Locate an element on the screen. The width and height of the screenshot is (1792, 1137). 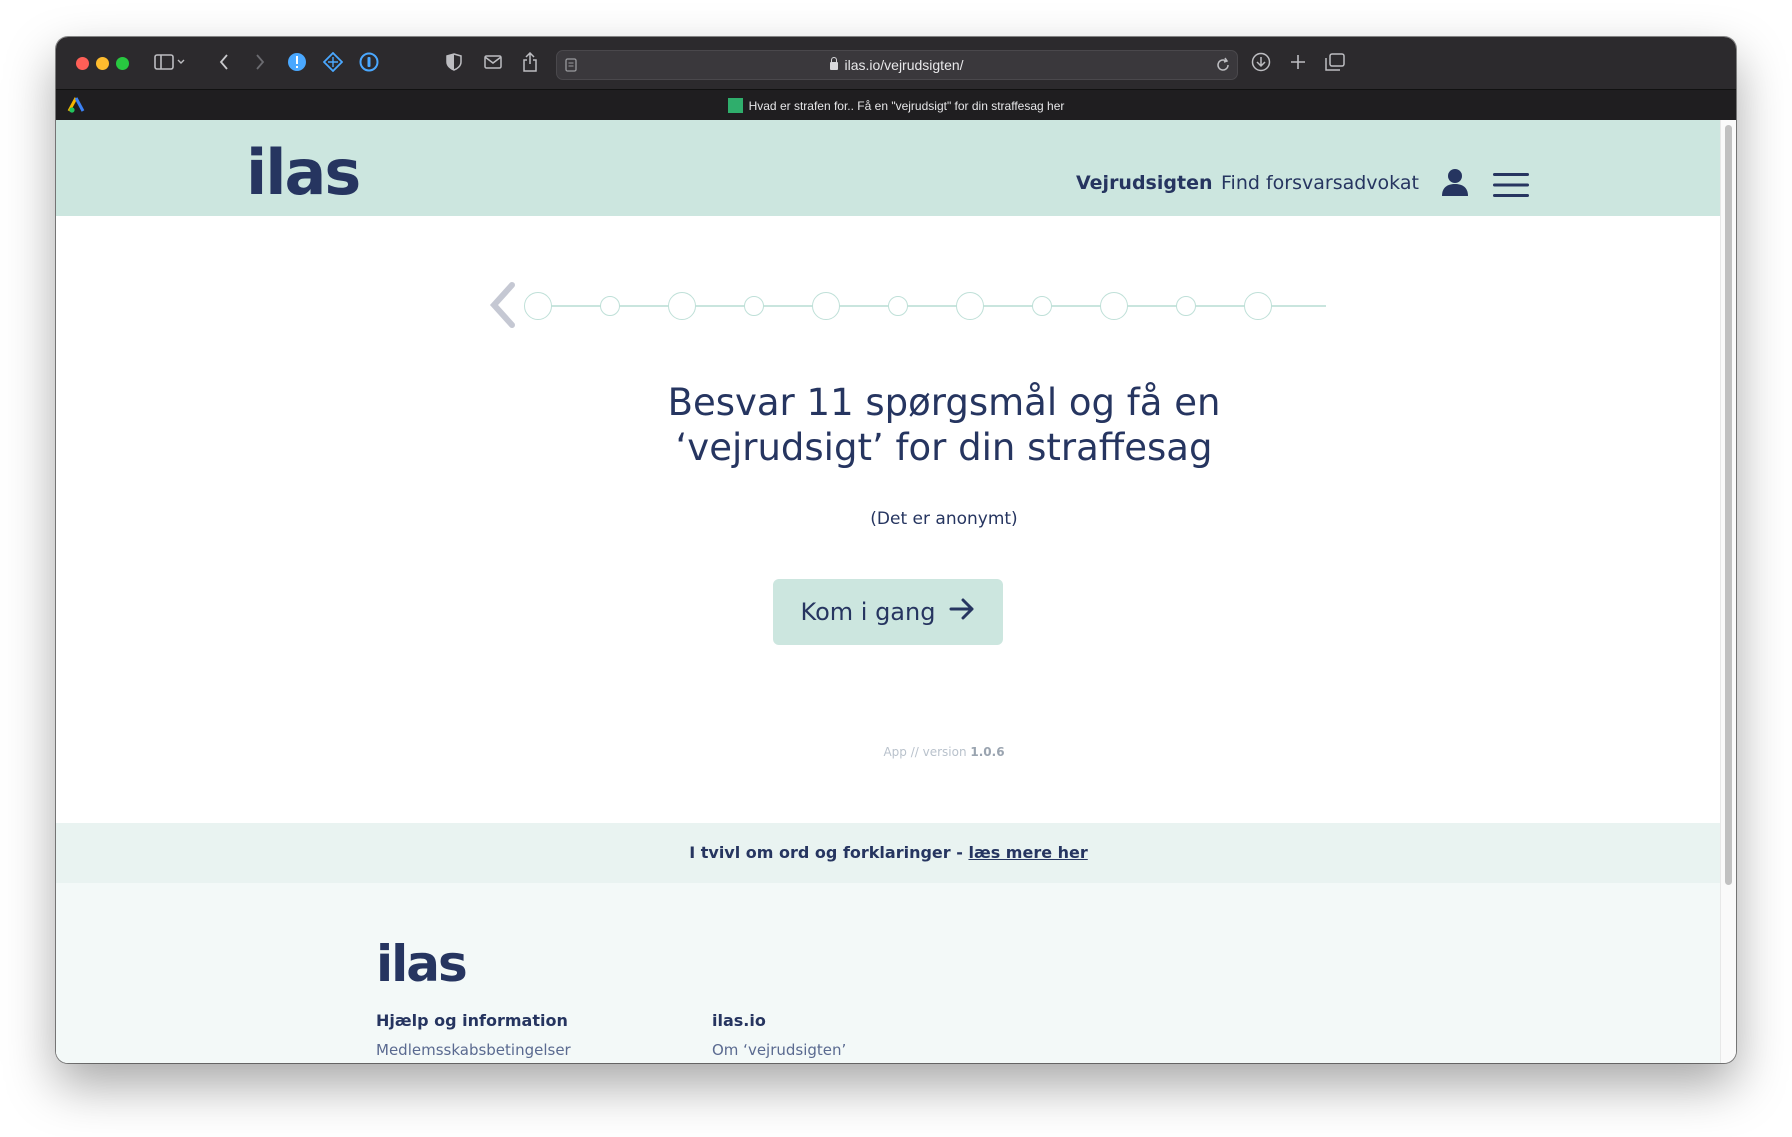
help-text: I tvivl om ord og forklaringer - is located at coordinates (829, 852).